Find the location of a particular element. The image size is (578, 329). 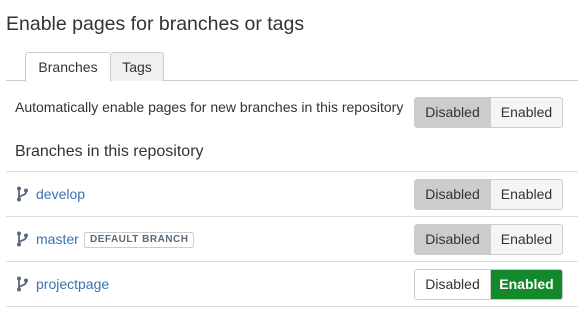

tab-branches: Branches is located at coordinates (68, 67).